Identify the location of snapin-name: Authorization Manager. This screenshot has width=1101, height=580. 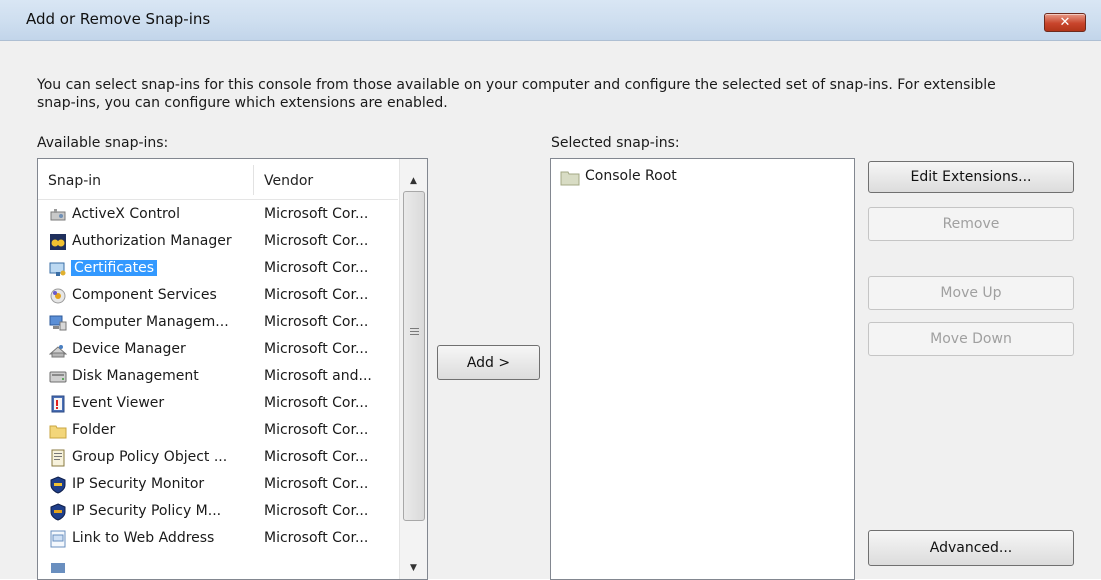
(152, 241).